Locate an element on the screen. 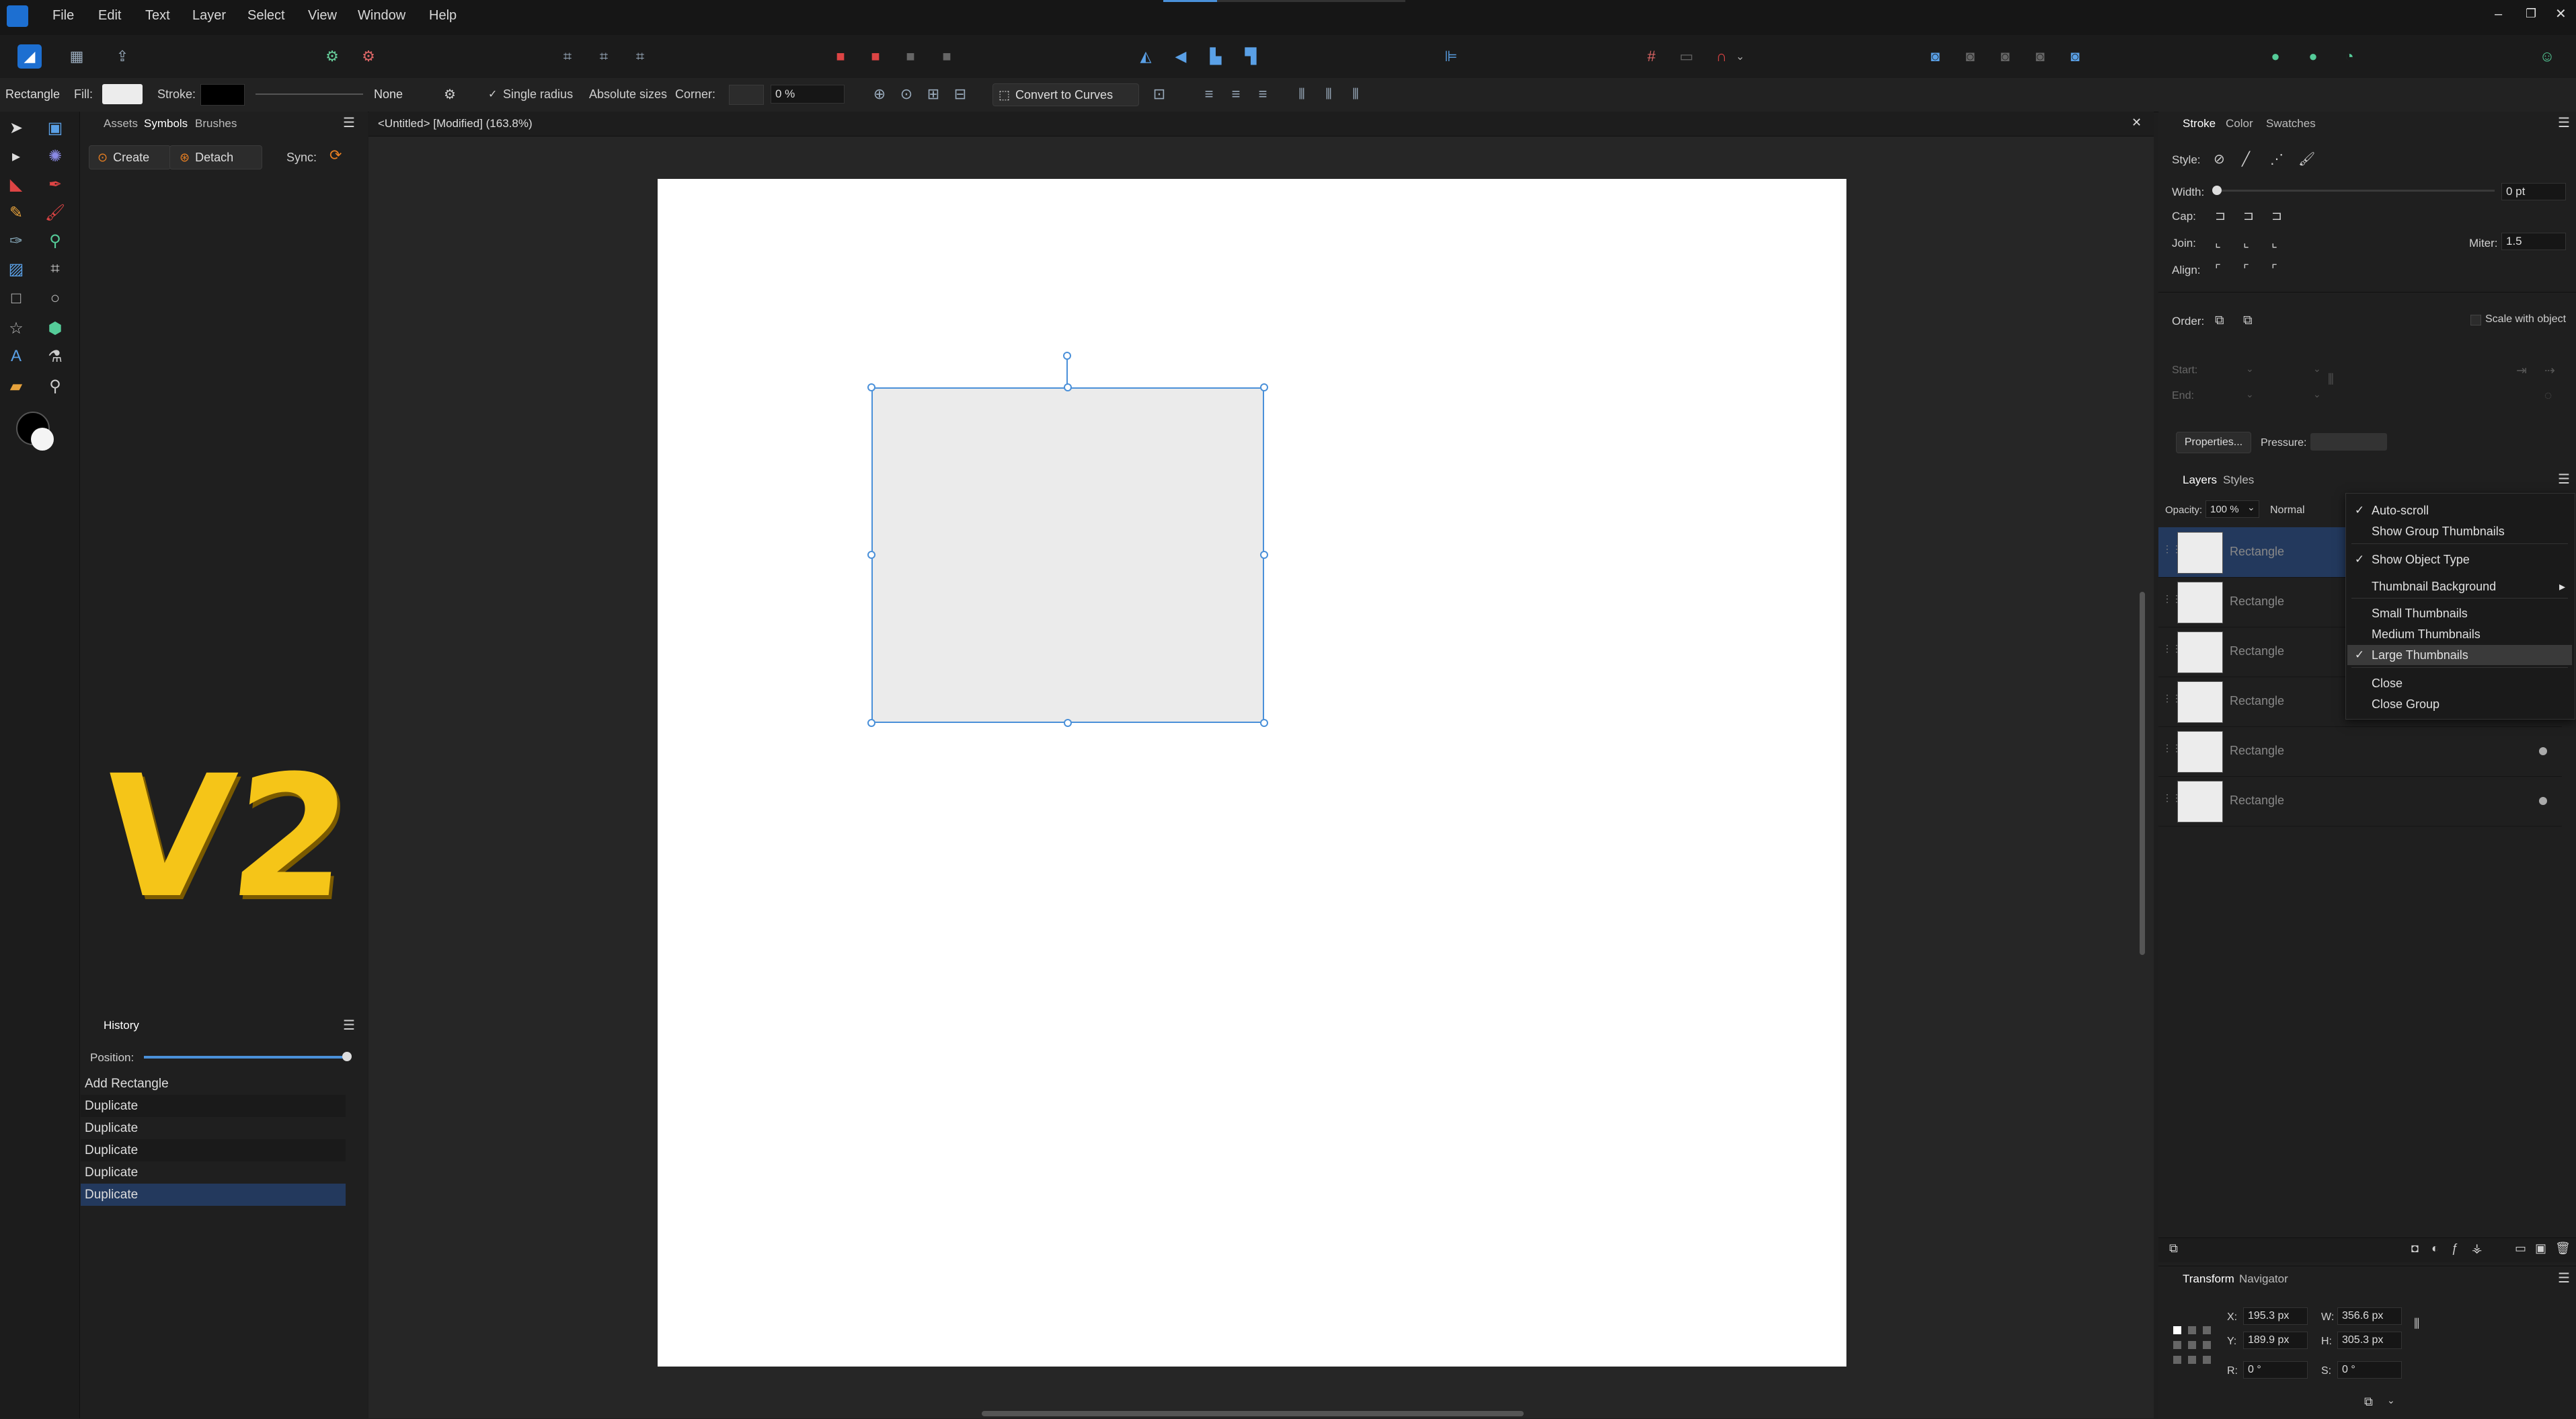 The image size is (2576, 1419). align-left-icon: ≡ is located at coordinates (1209, 94).